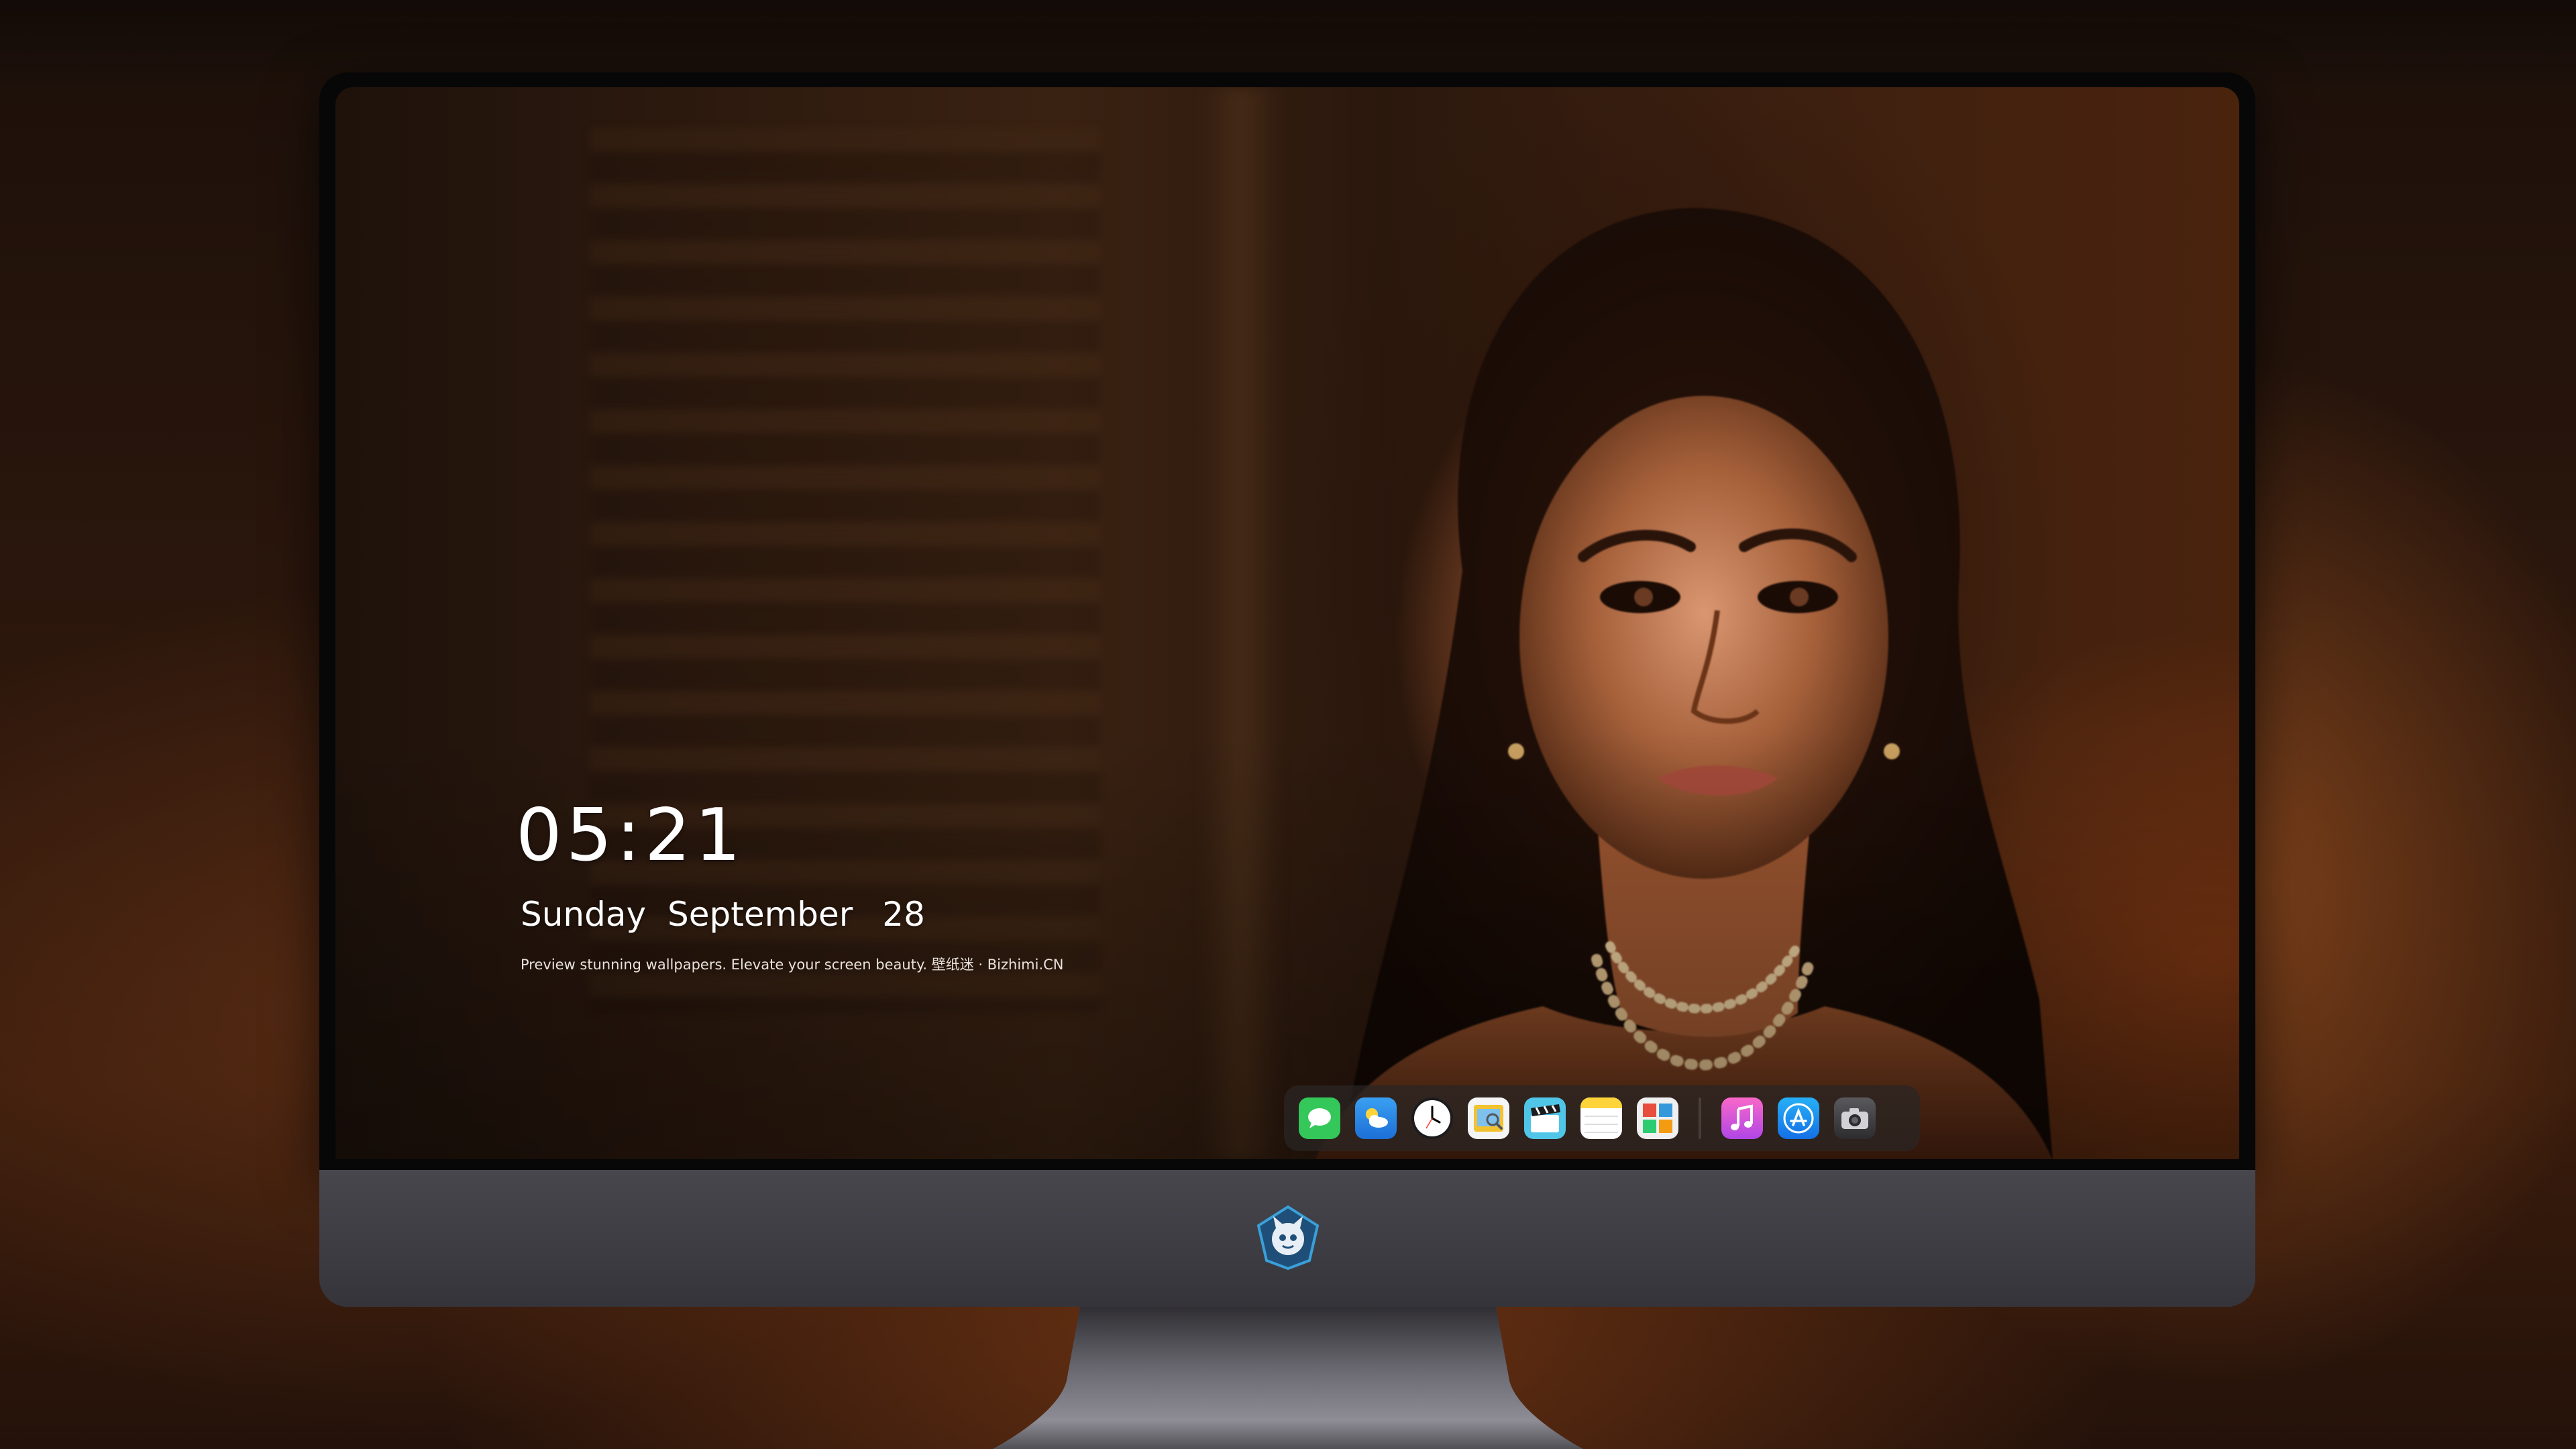  I want to click on dock-app-app-store, so click(1798, 1118).